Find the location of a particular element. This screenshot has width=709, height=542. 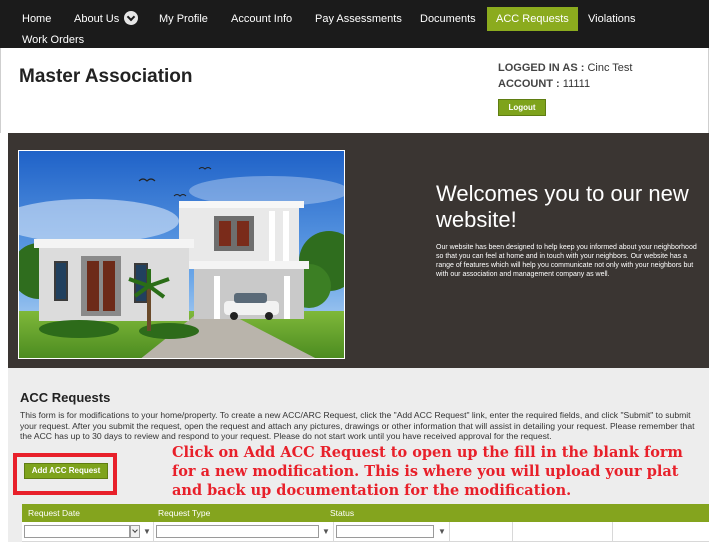

column-request-date: Request Date is located at coordinates (54, 513).